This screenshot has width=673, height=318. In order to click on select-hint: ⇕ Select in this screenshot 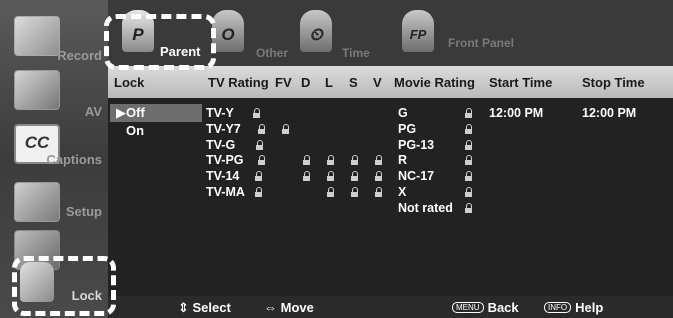, I will do `click(204, 308)`.